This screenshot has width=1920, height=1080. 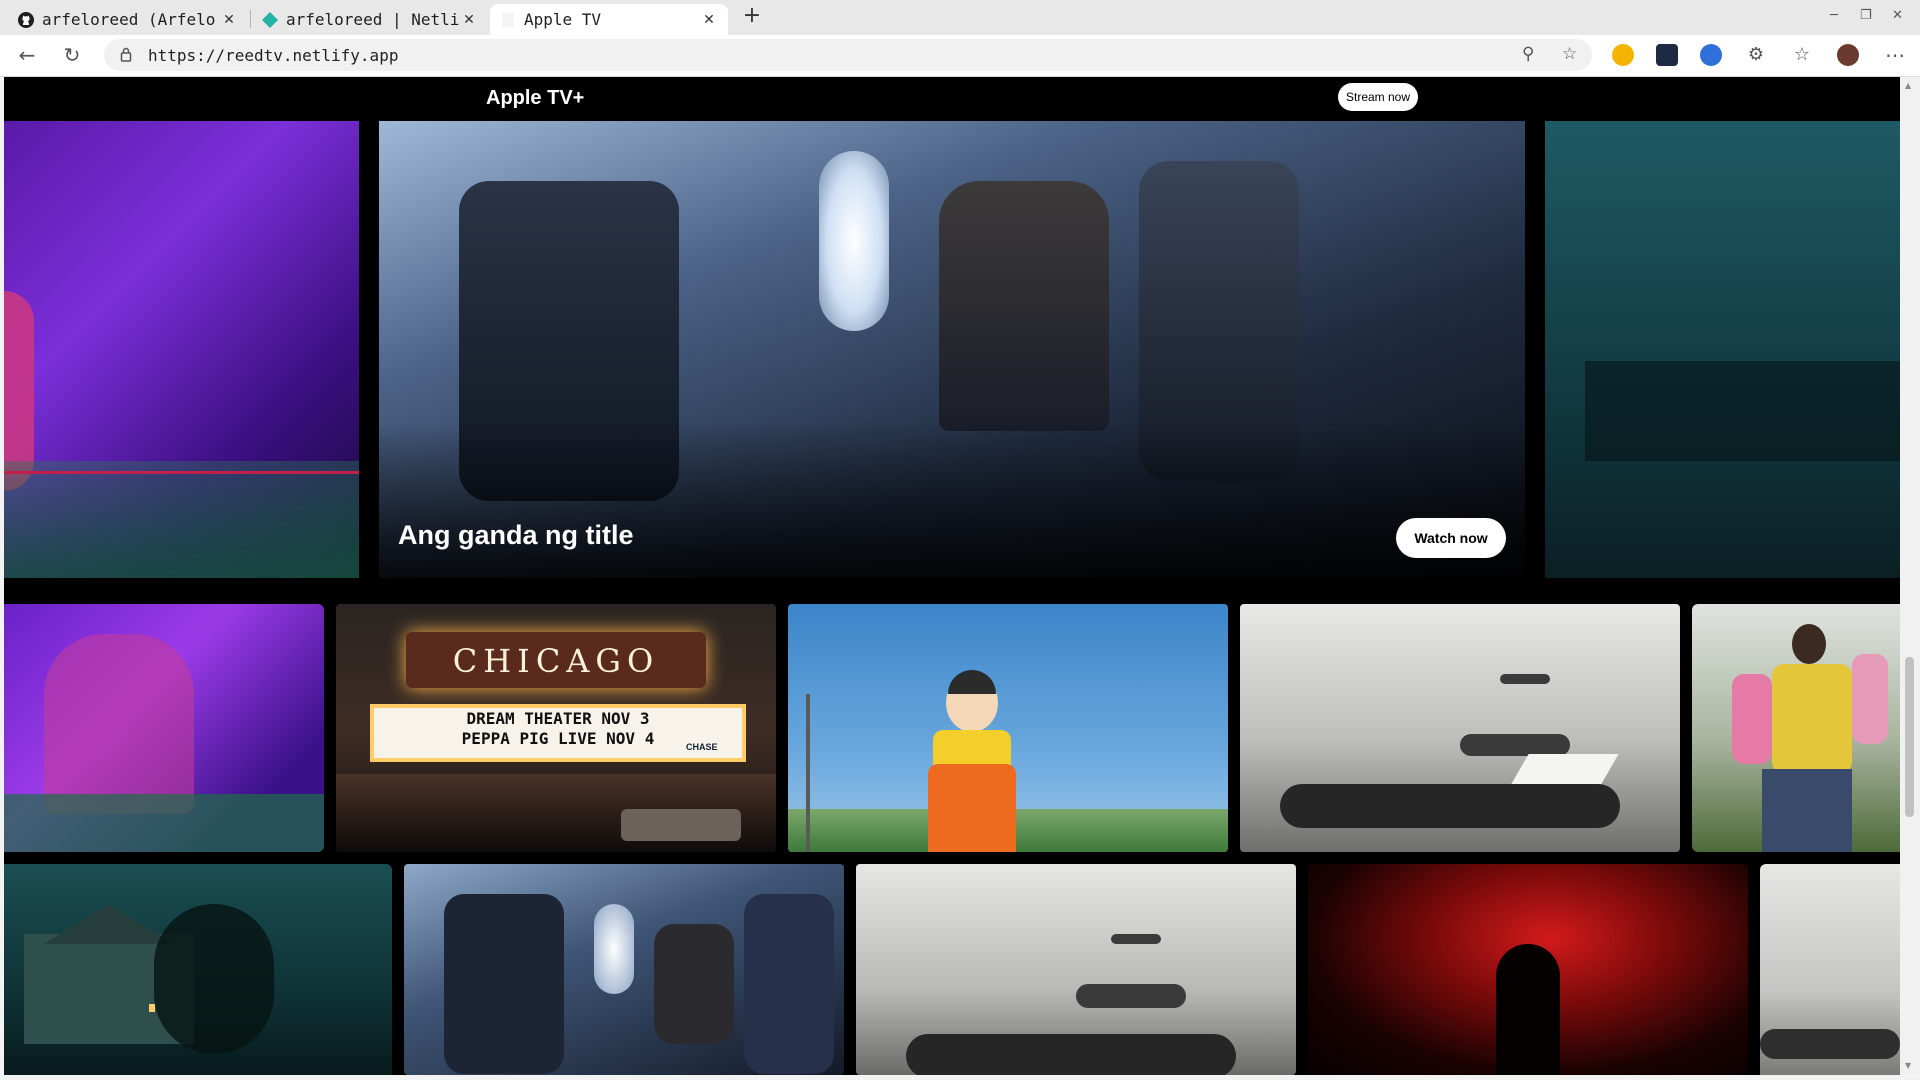 What do you see at coordinates (109, 924) in the screenshot?
I see `roof-shape` at bounding box center [109, 924].